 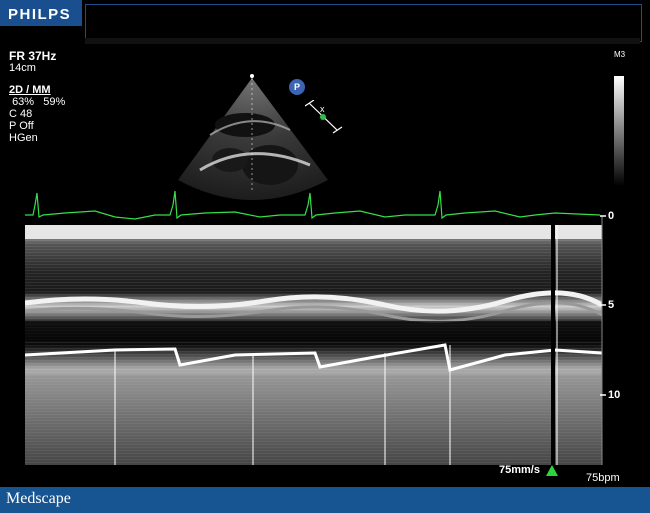 I want to click on depth-label-10: 10, so click(x=614, y=395).